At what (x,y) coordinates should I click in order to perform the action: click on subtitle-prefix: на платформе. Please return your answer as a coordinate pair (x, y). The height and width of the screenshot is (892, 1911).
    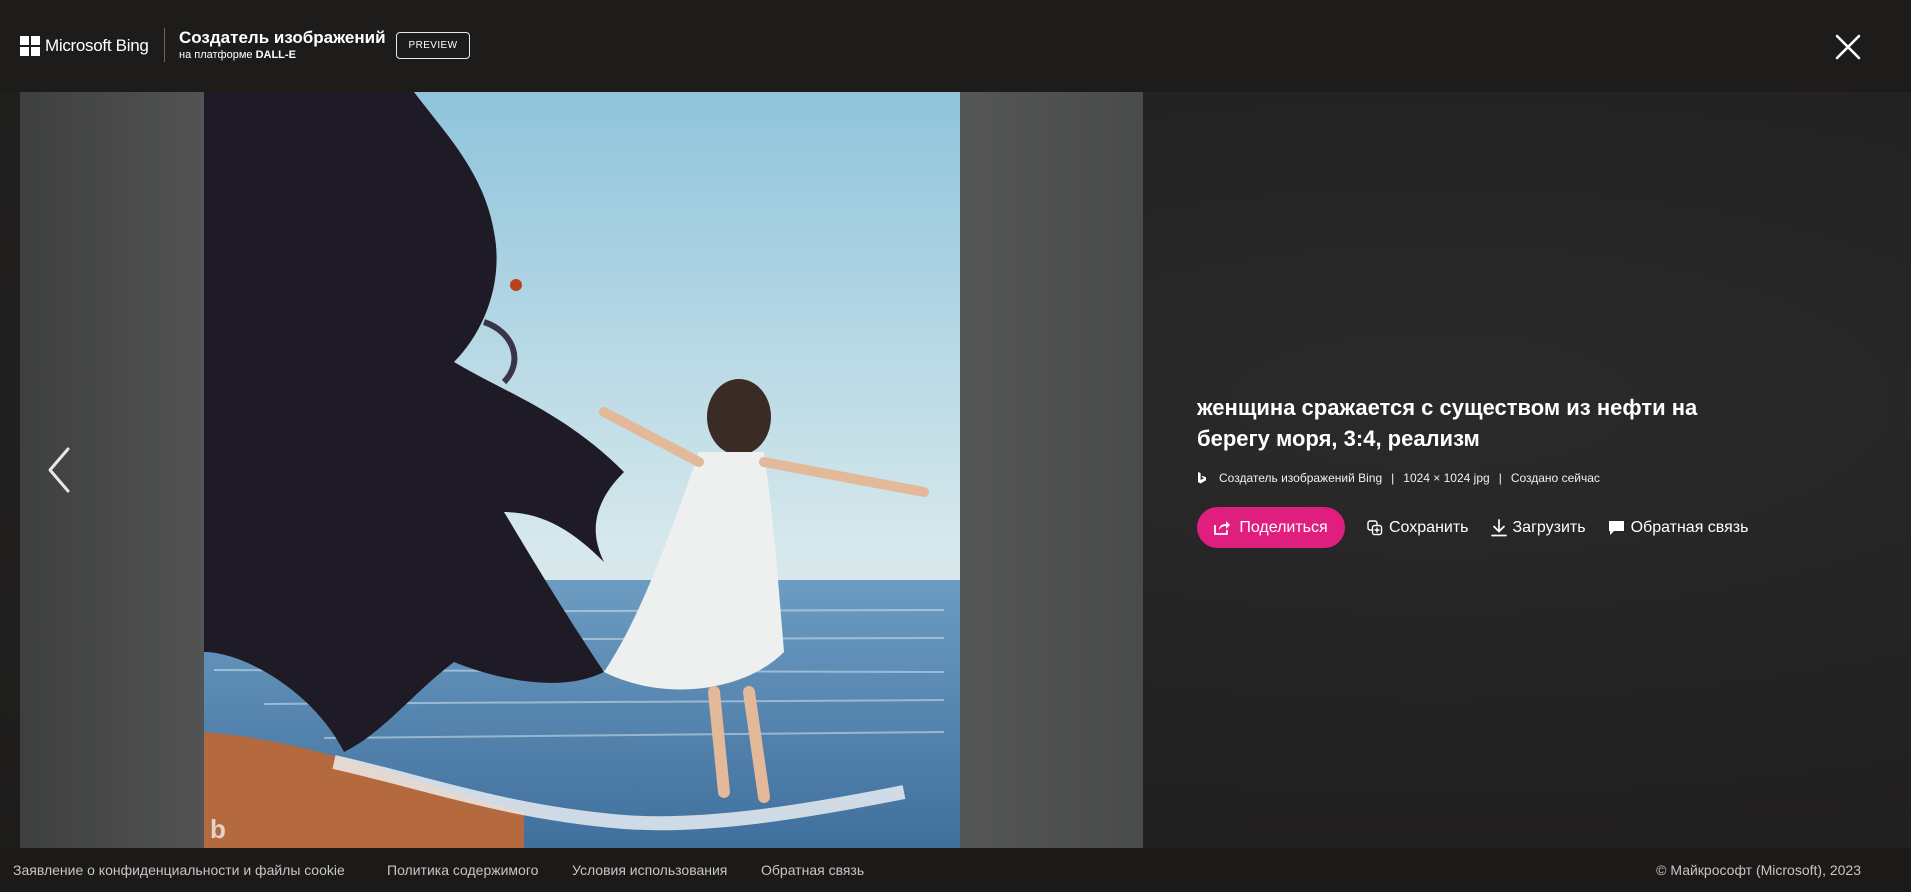
    Looking at the image, I should click on (216, 55).